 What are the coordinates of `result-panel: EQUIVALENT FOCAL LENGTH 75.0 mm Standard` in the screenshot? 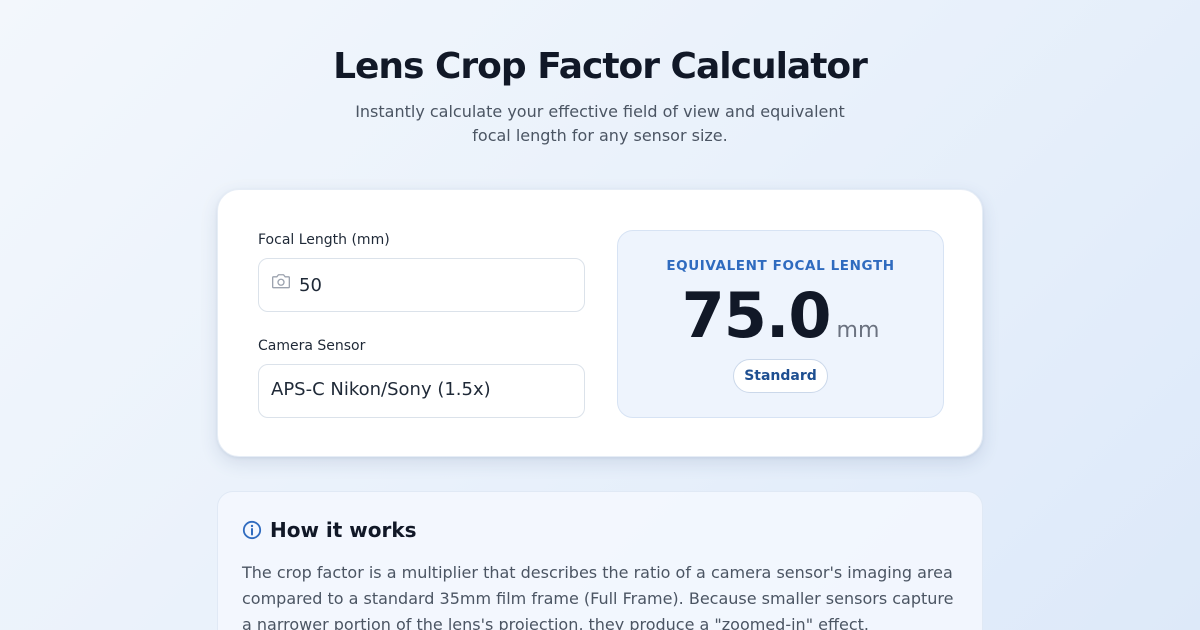 It's located at (780, 324).